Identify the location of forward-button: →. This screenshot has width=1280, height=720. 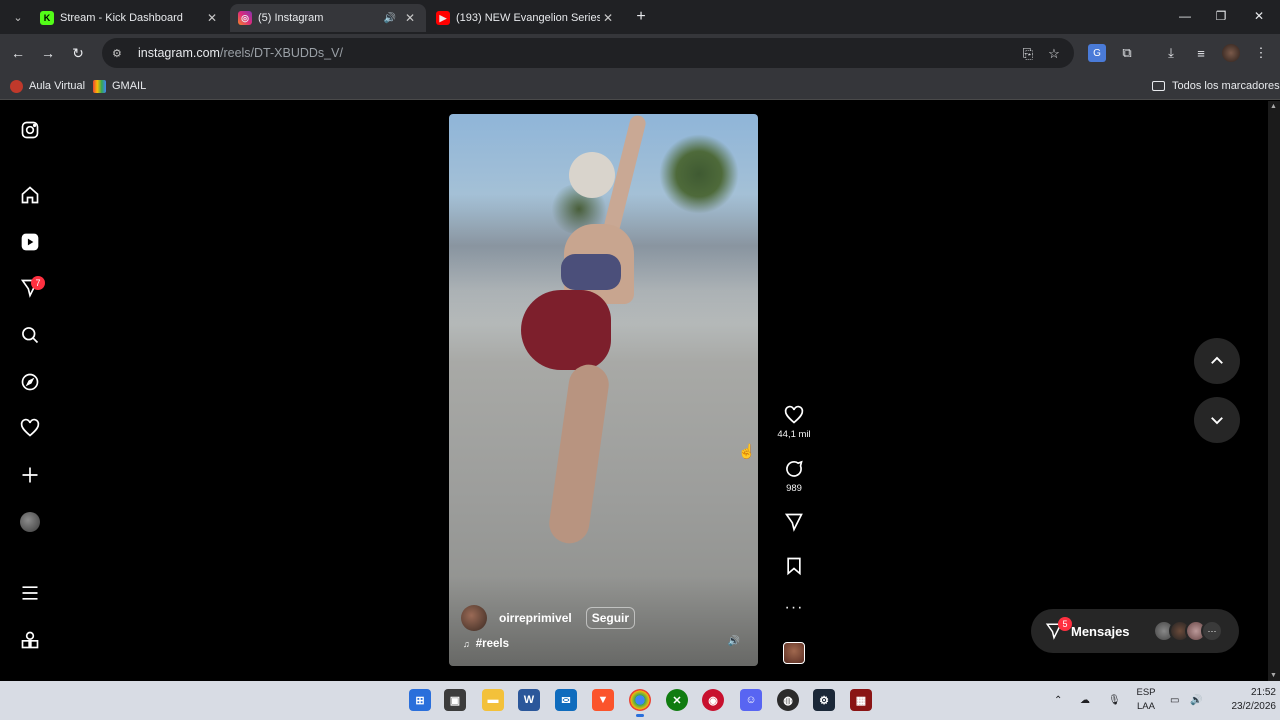
(48, 53).